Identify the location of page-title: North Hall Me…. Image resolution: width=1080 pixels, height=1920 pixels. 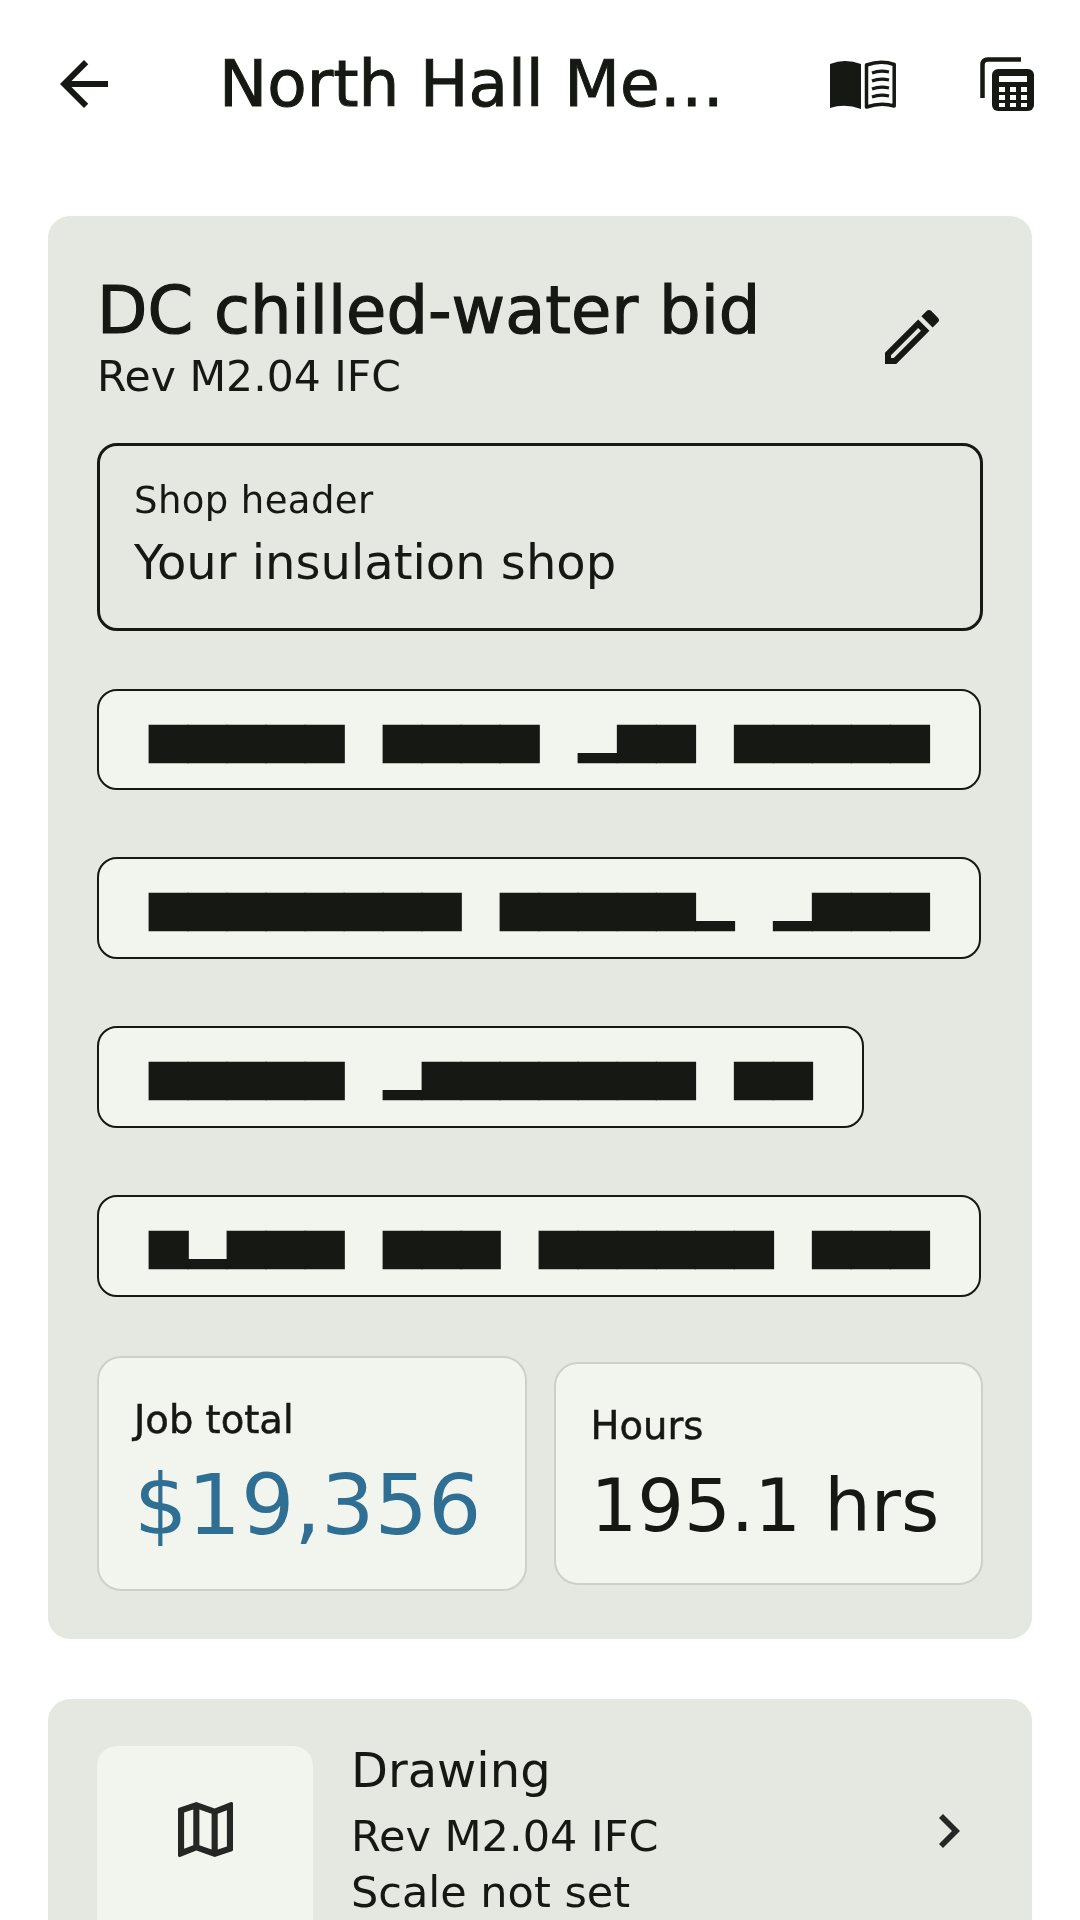
(472, 84).